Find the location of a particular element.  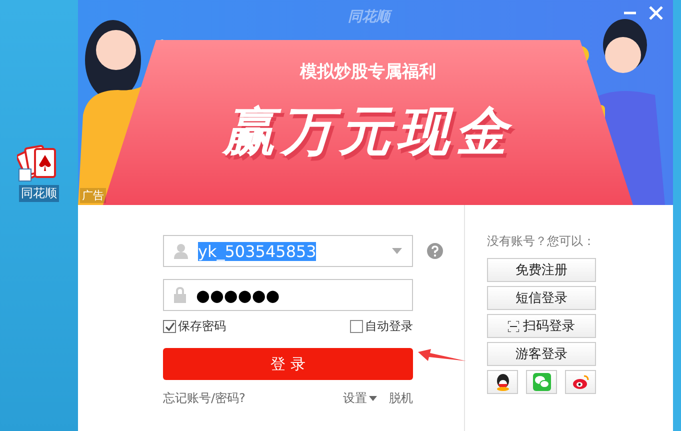

password-field: ●●●●●● is located at coordinates (288, 295).